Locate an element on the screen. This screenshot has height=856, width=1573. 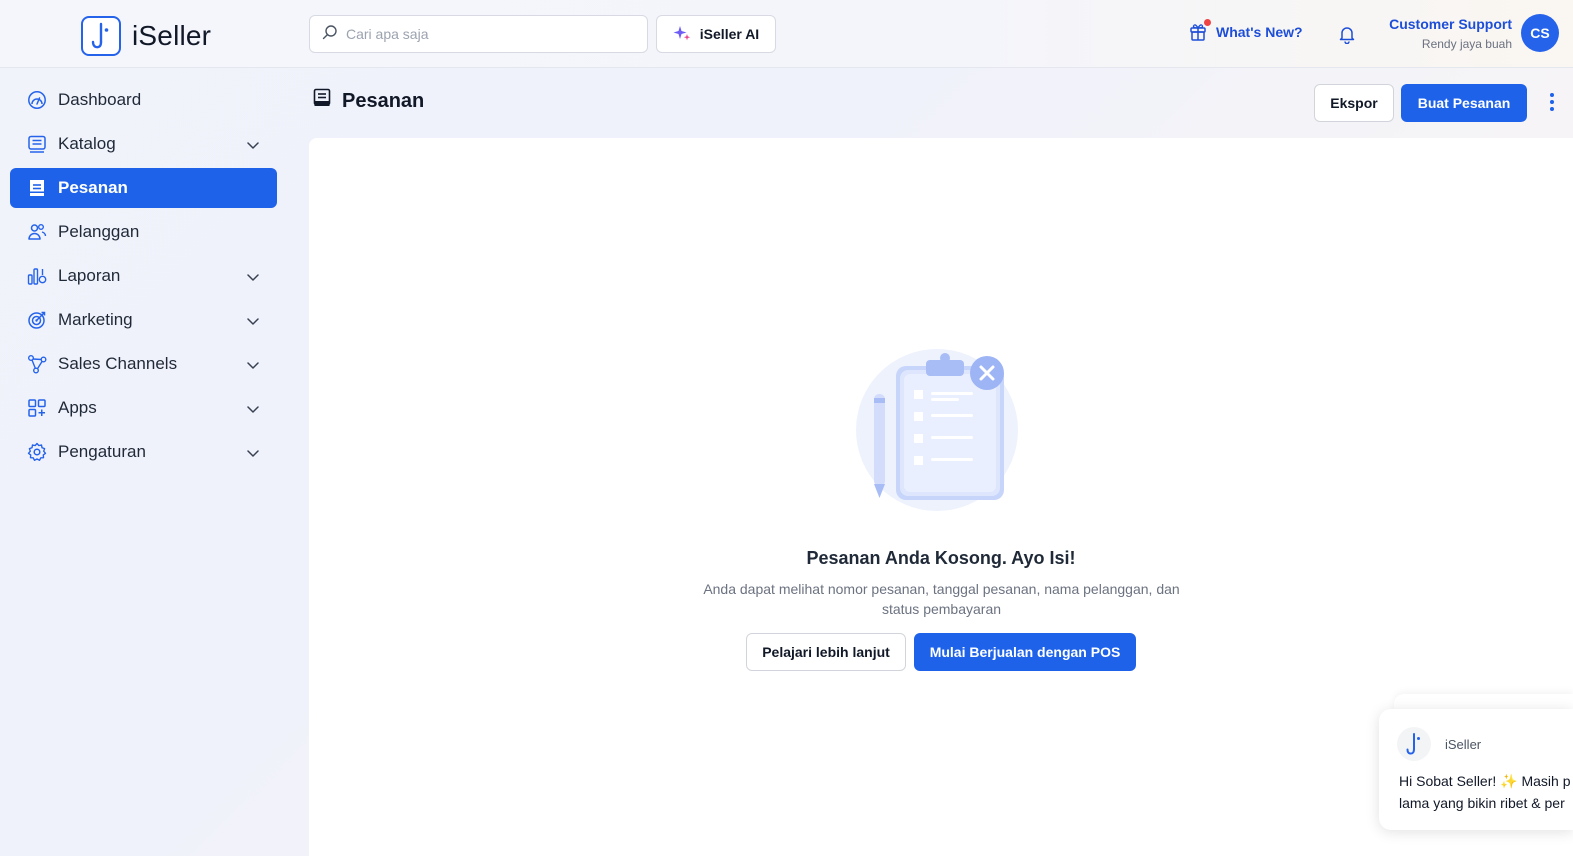
create-order-button: Buat Pesanan is located at coordinates (1464, 103).